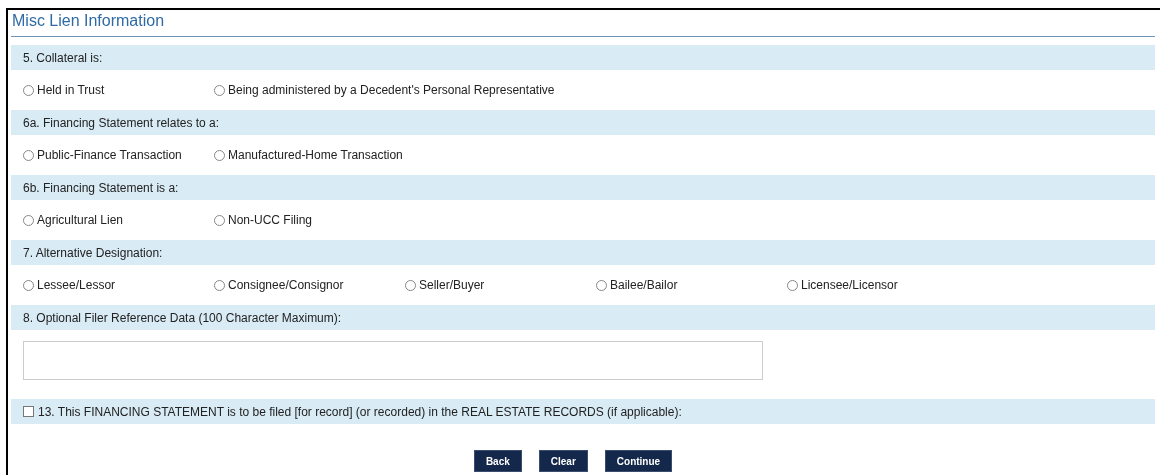 The height and width of the screenshot is (475, 1160). I want to click on reference-field, so click(393, 360).